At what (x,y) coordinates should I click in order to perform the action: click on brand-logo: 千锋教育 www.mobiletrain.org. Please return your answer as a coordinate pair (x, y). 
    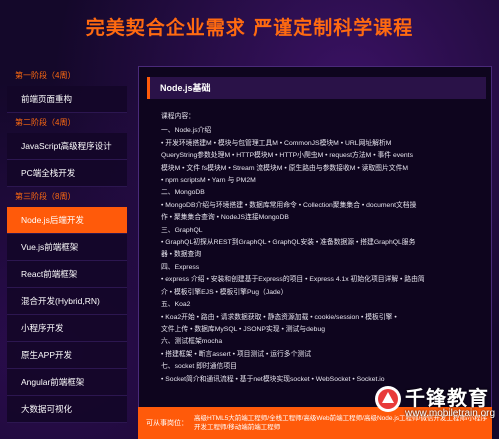
    Looking at the image, I should click on (434, 406).